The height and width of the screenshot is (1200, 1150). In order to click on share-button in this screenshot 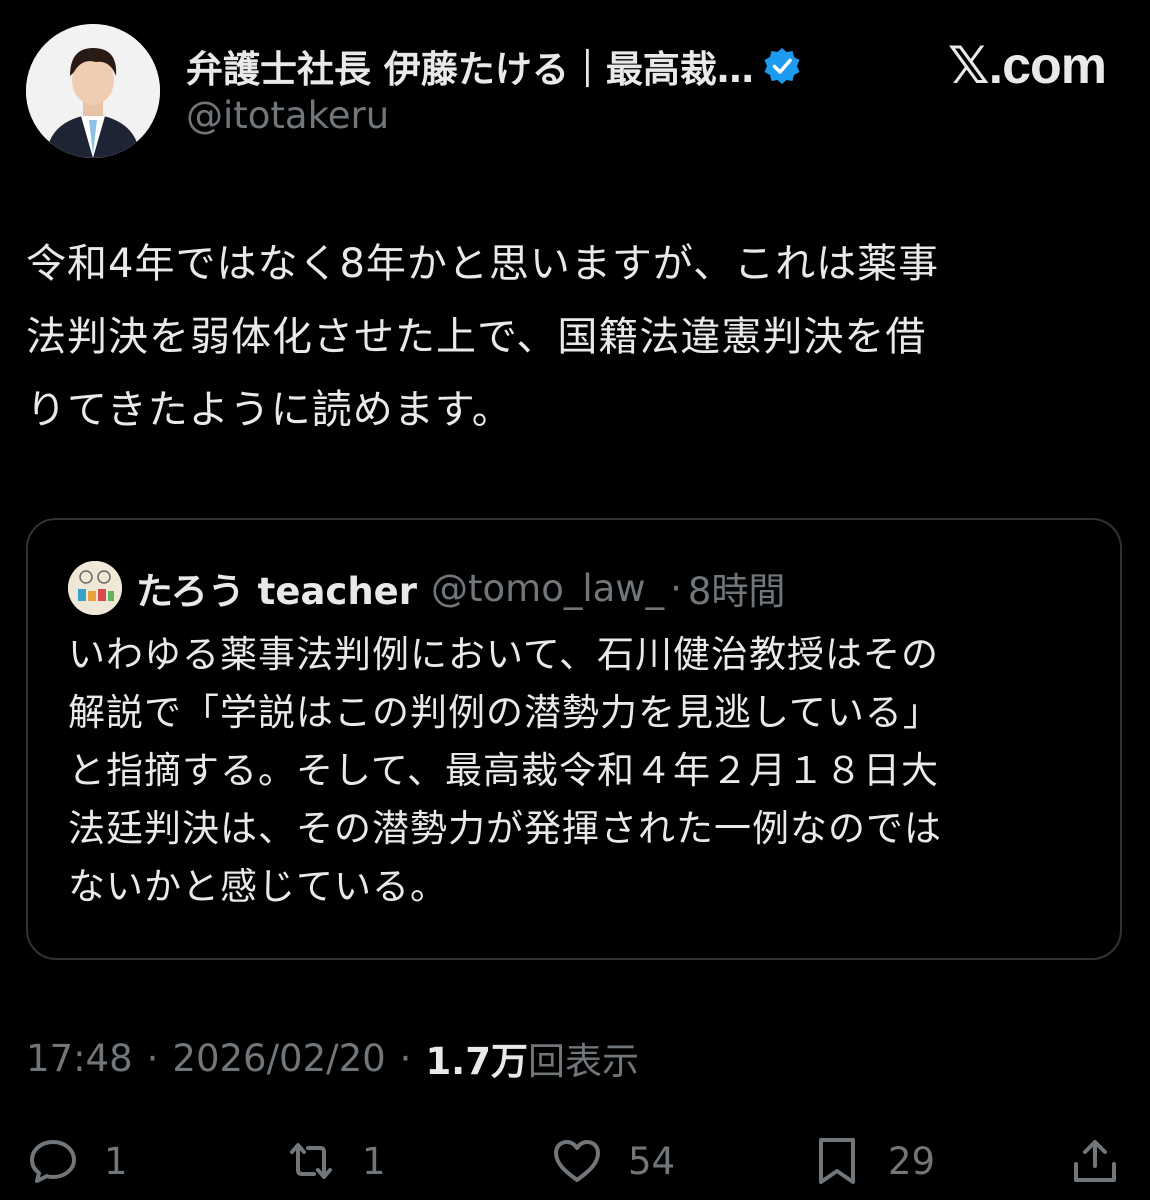, I will do `click(1095, 1161)`.